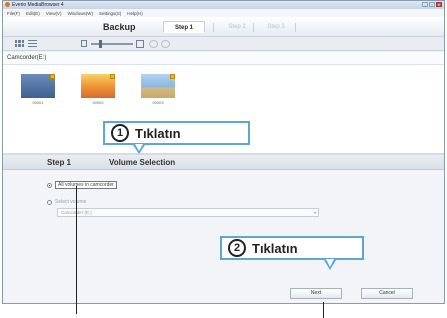 The image size is (447, 318). Describe the element at coordinates (86, 185) in the screenshot. I see `radio-all-volumes-label: All volumes in camcorder` at that location.